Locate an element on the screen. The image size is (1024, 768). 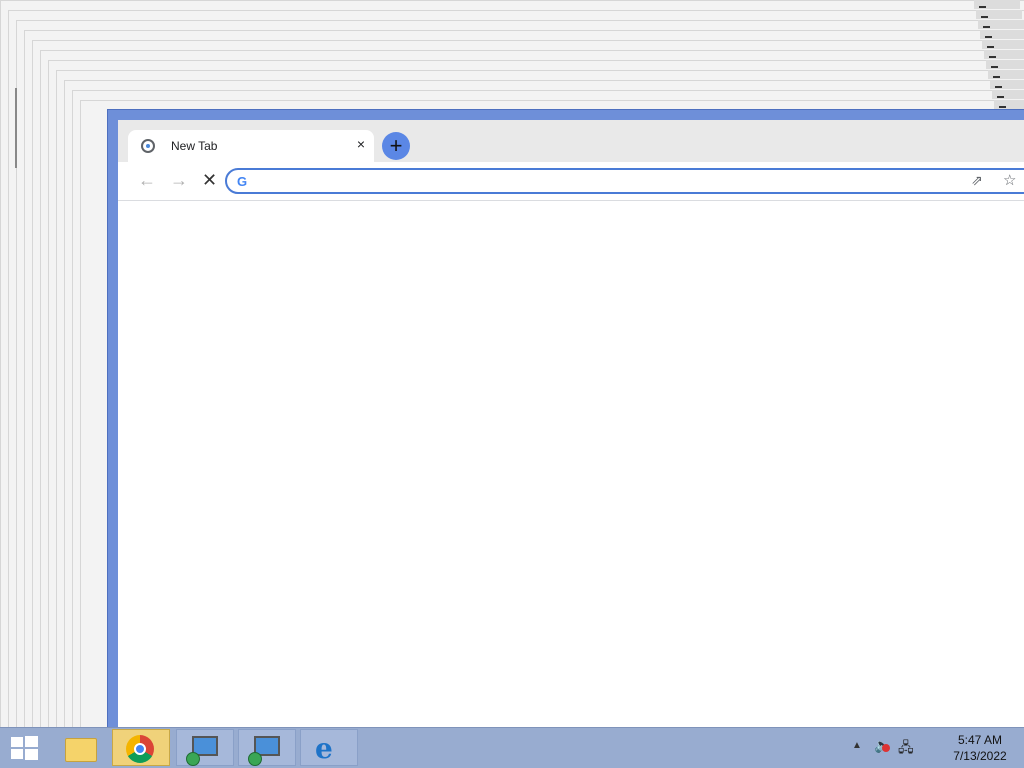
google-icon: G is located at coordinates (242, 181).